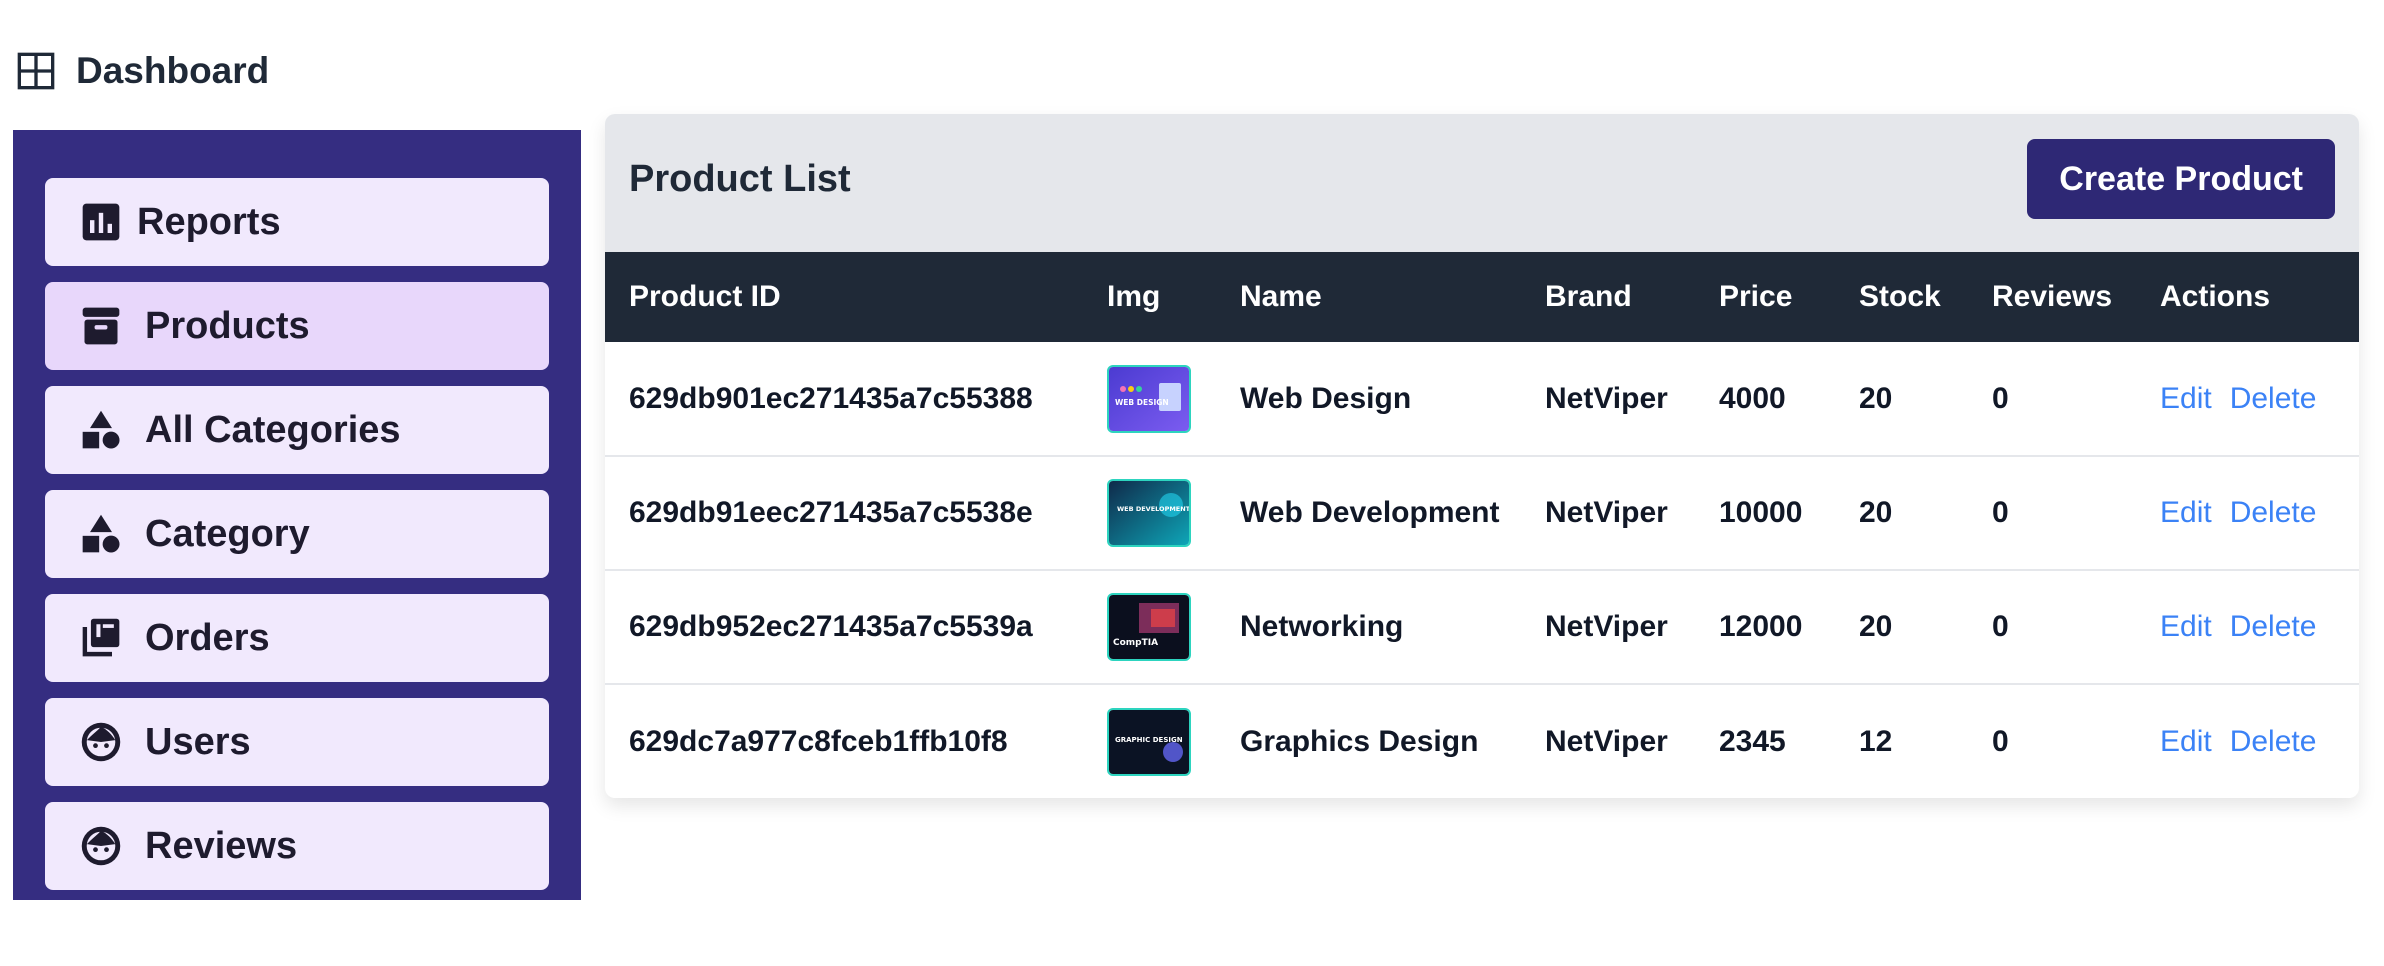  What do you see at coordinates (273, 429) in the screenshot?
I see `sidebar-item-label: All Categories` at bounding box center [273, 429].